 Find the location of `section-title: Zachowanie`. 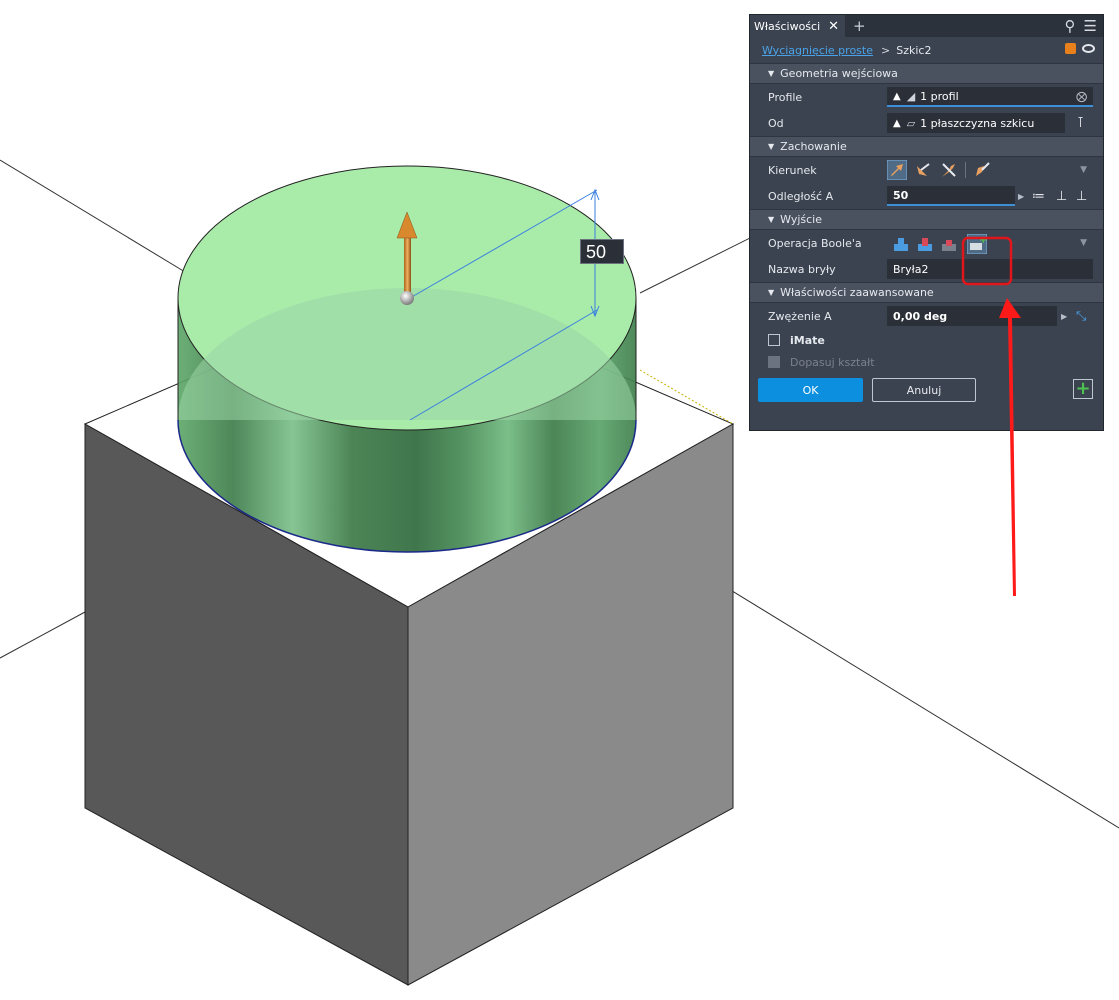

section-title: Zachowanie is located at coordinates (813, 146).